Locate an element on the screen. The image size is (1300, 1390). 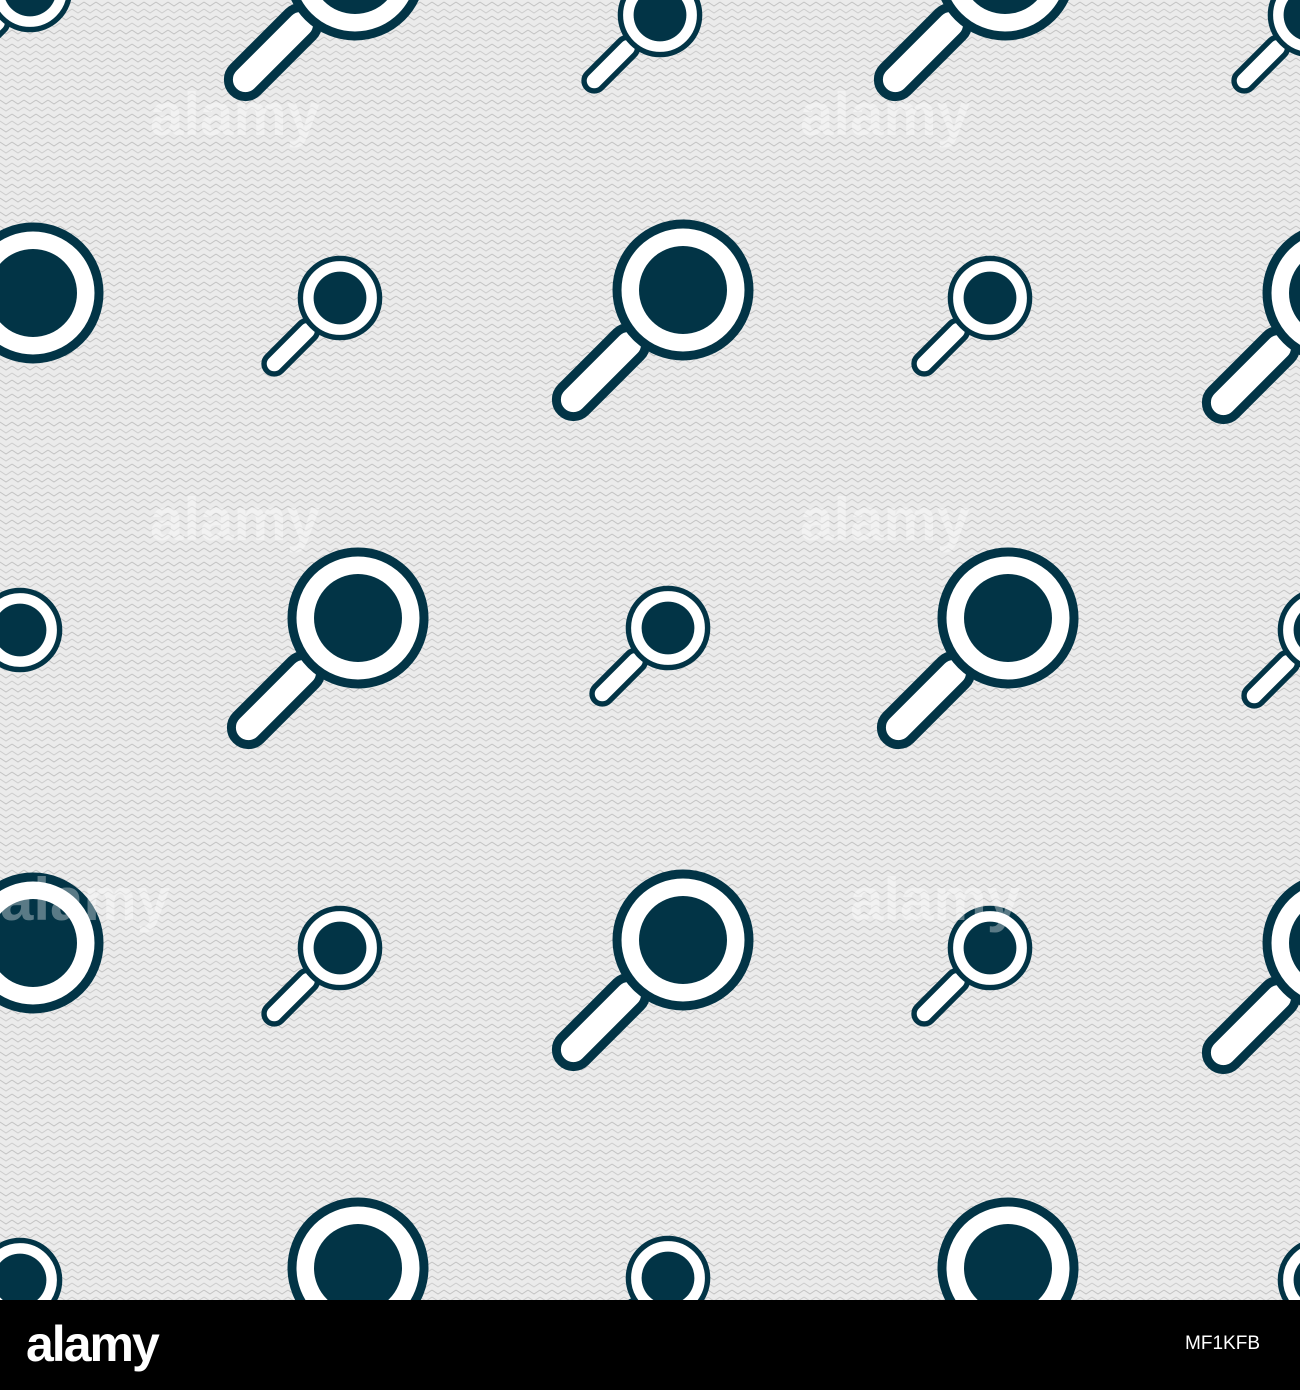
image-id: MF1KFB is located at coordinates (1222, 1343).